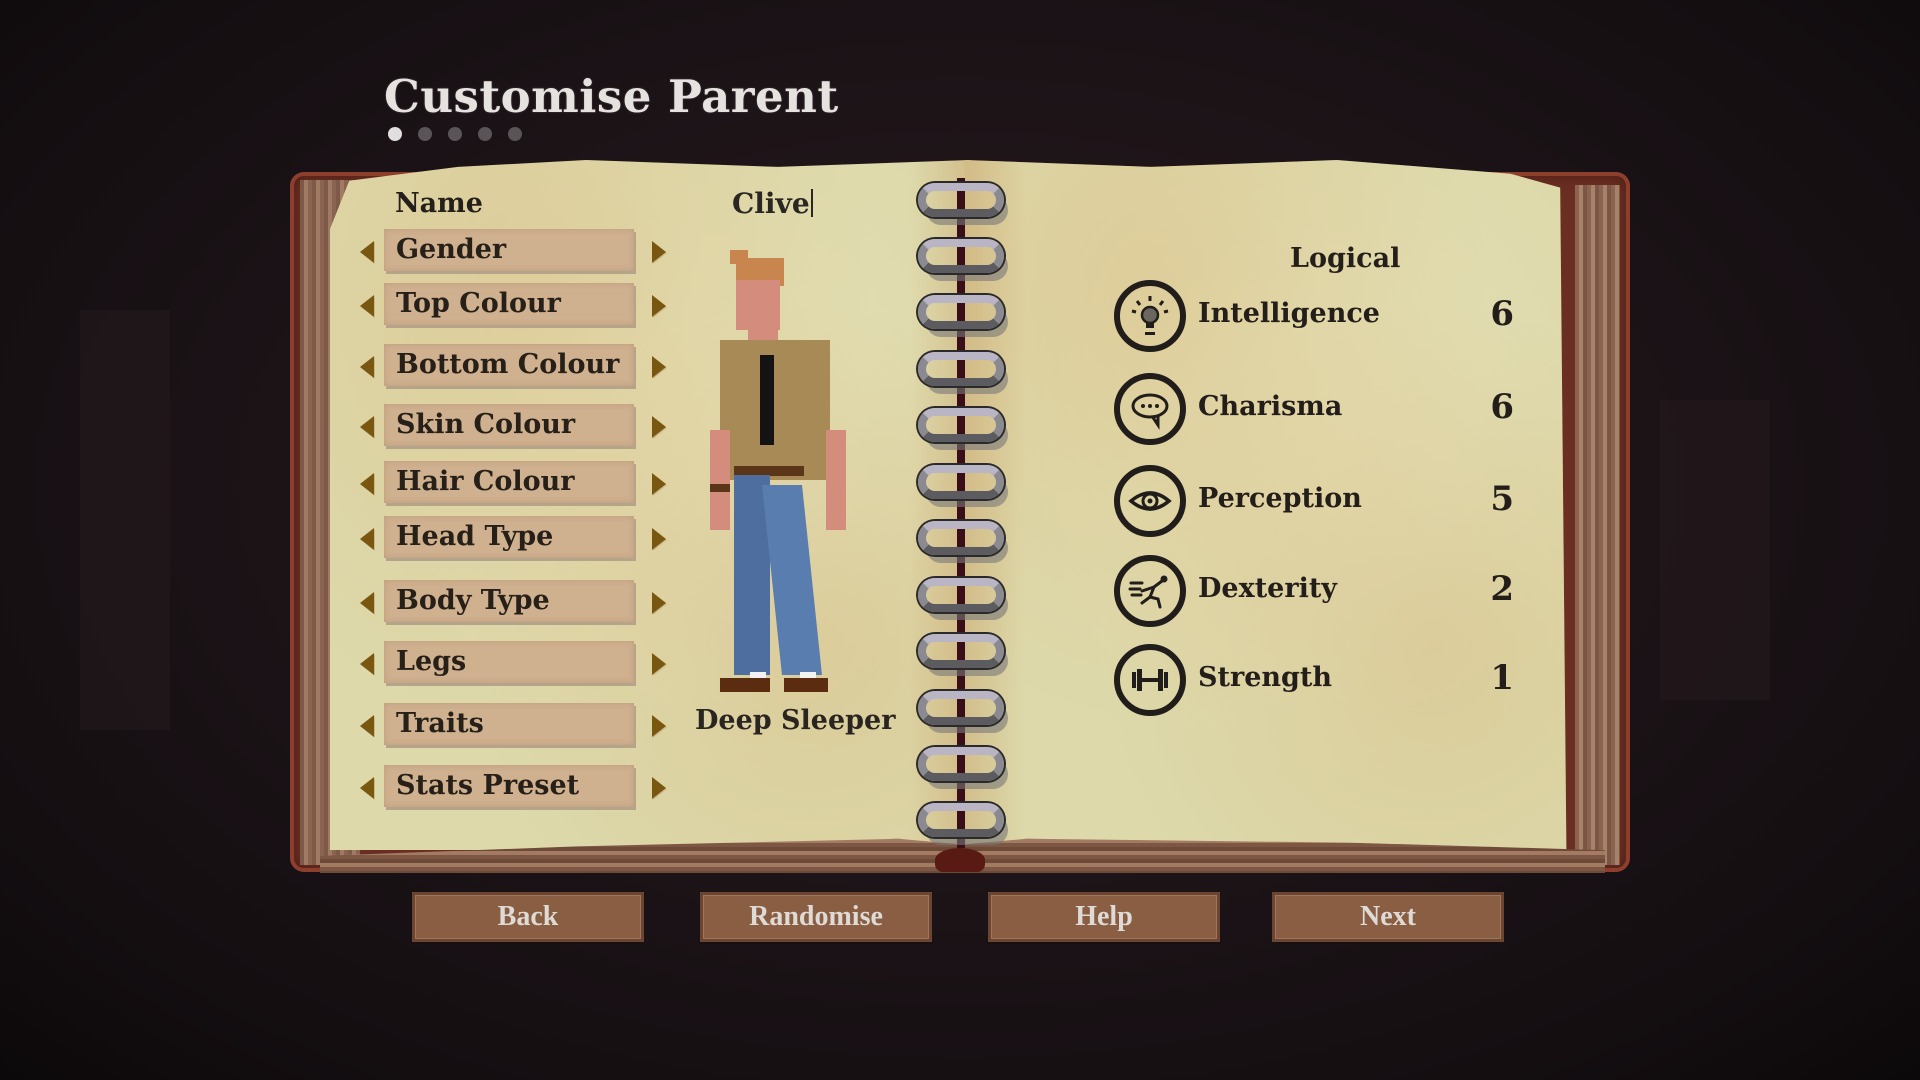 The image size is (1920, 1080). I want to click on option-row-stats-preset: Stats Preset, so click(513, 787).